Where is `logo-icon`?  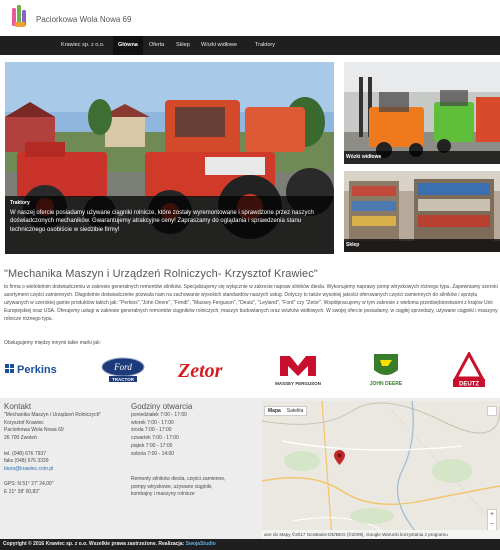 logo-icon is located at coordinates (20, 17).